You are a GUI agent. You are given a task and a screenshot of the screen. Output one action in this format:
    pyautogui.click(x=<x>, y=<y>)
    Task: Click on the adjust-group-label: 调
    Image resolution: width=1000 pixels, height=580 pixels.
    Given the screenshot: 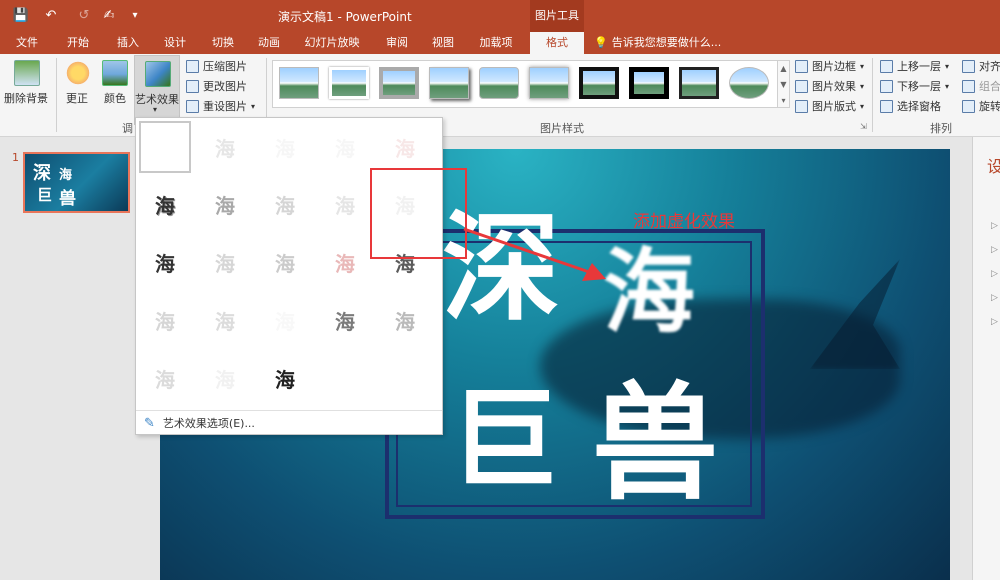 What is the action you would take?
    pyautogui.click(x=127, y=128)
    